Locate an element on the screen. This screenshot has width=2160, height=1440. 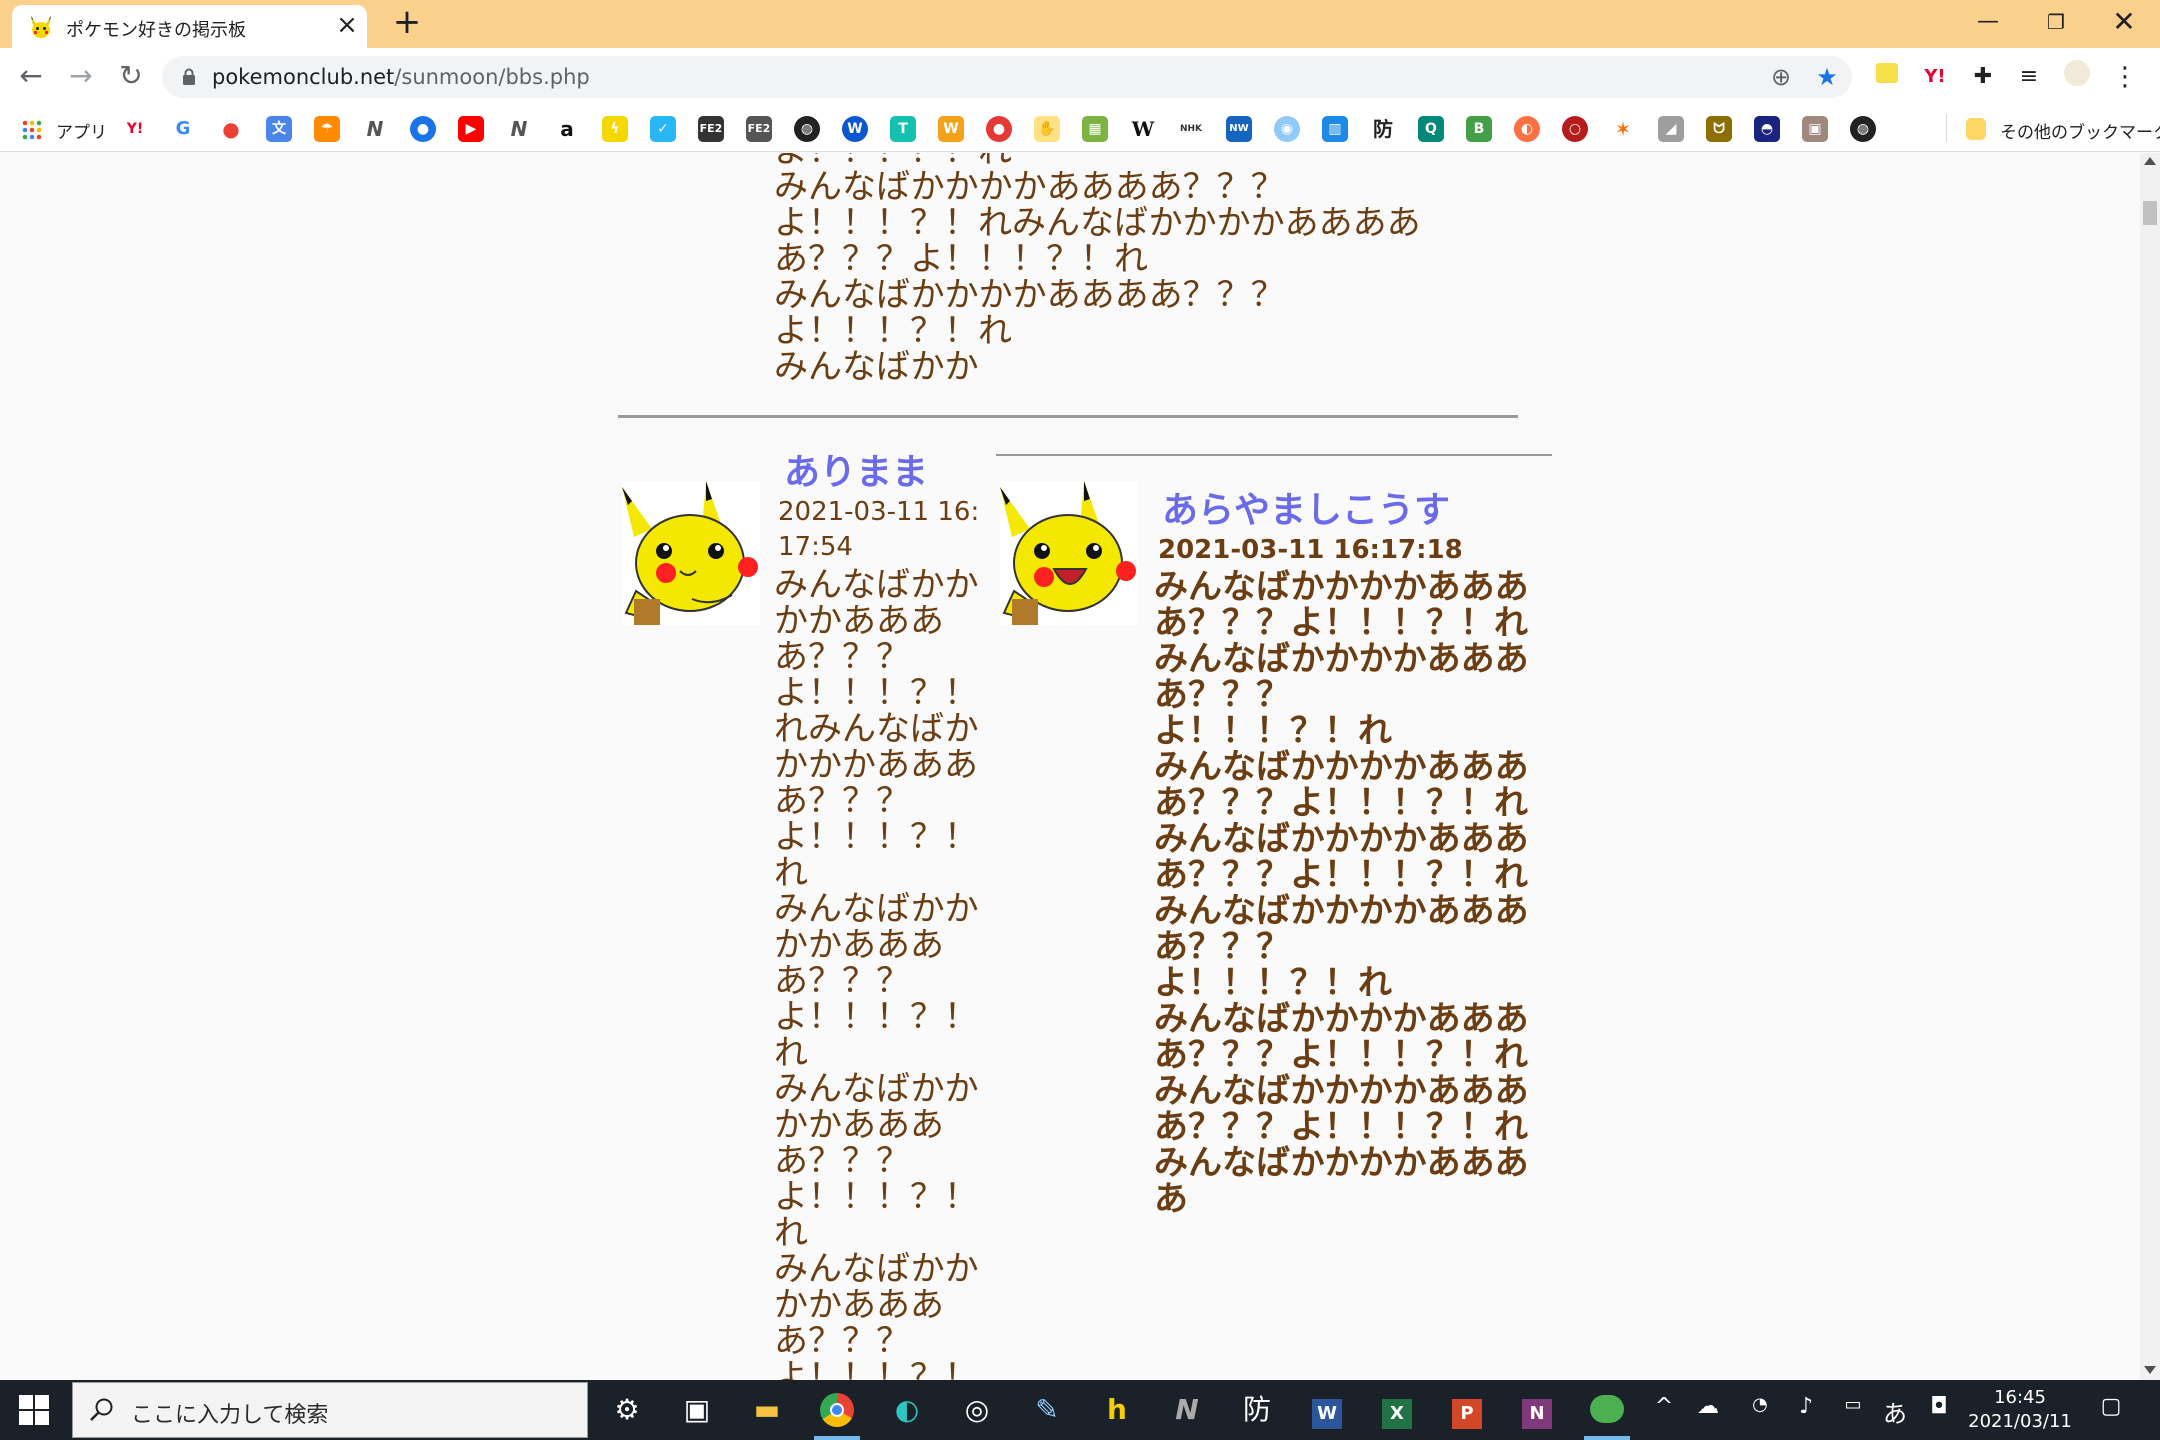
extensions-puzzle-icon: ✚ is located at coordinates (1983, 77).